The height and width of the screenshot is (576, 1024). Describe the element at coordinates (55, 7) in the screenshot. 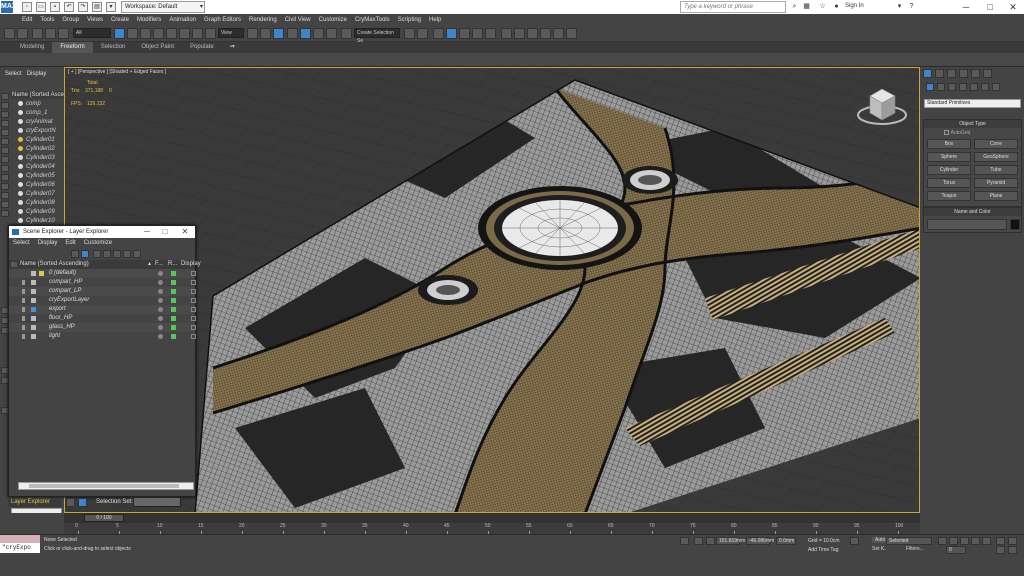

I see `save-file-icon: ▪` at that location.